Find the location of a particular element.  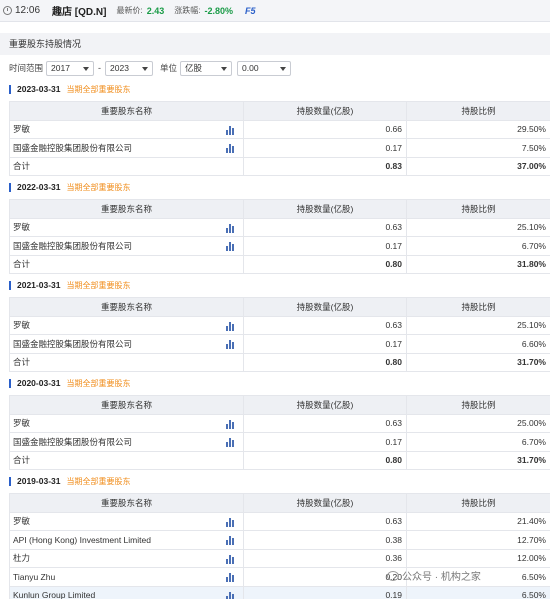

unit-select: 亿股 is located at coordinates (206, 68).